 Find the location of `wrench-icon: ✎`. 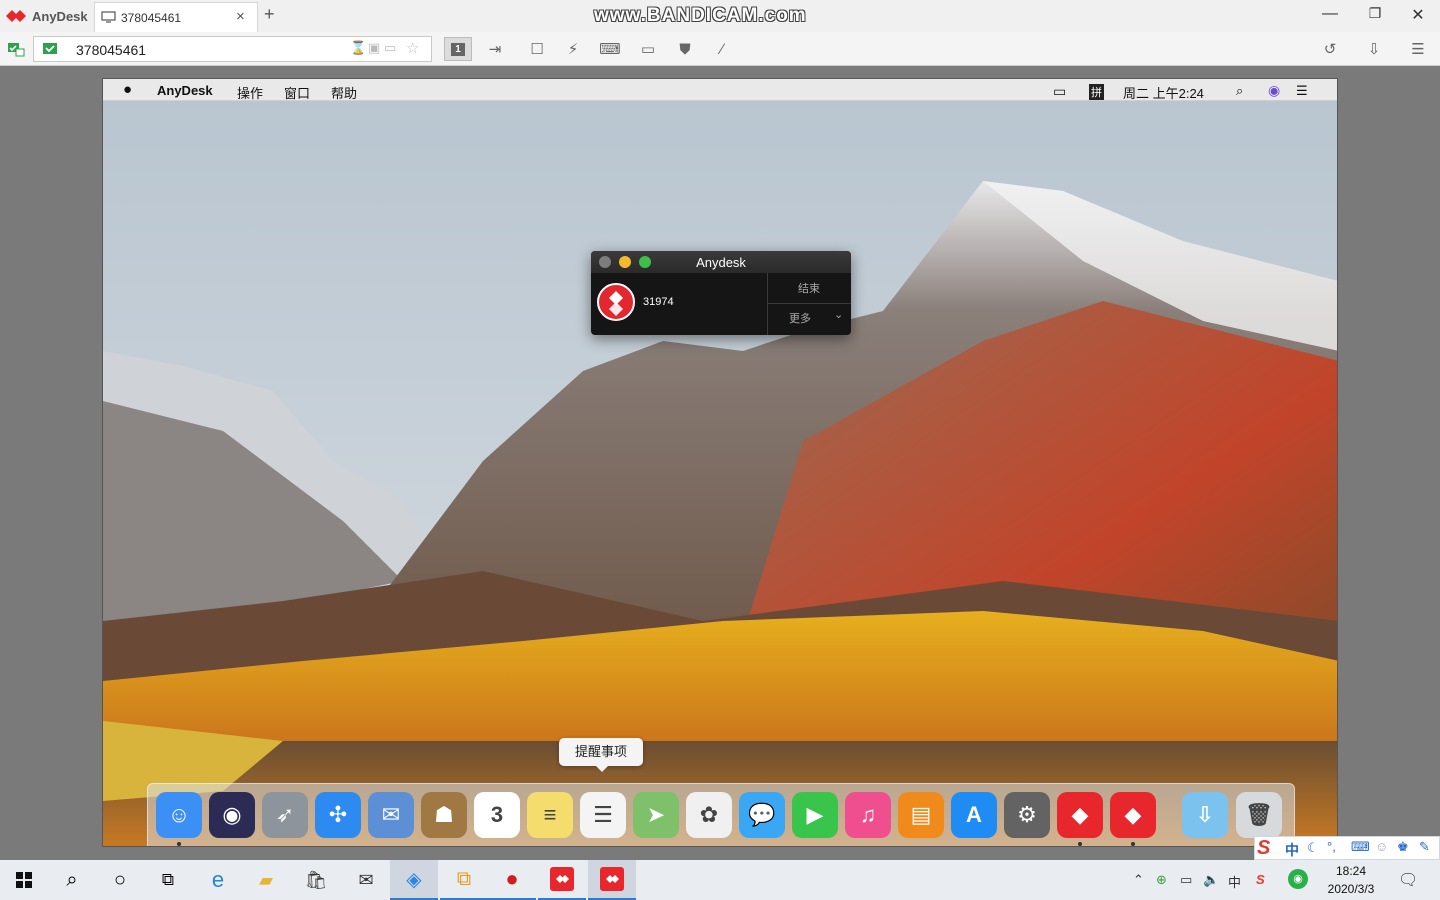

wrench-icon: ✎ is located at coordinates (1424, 847).